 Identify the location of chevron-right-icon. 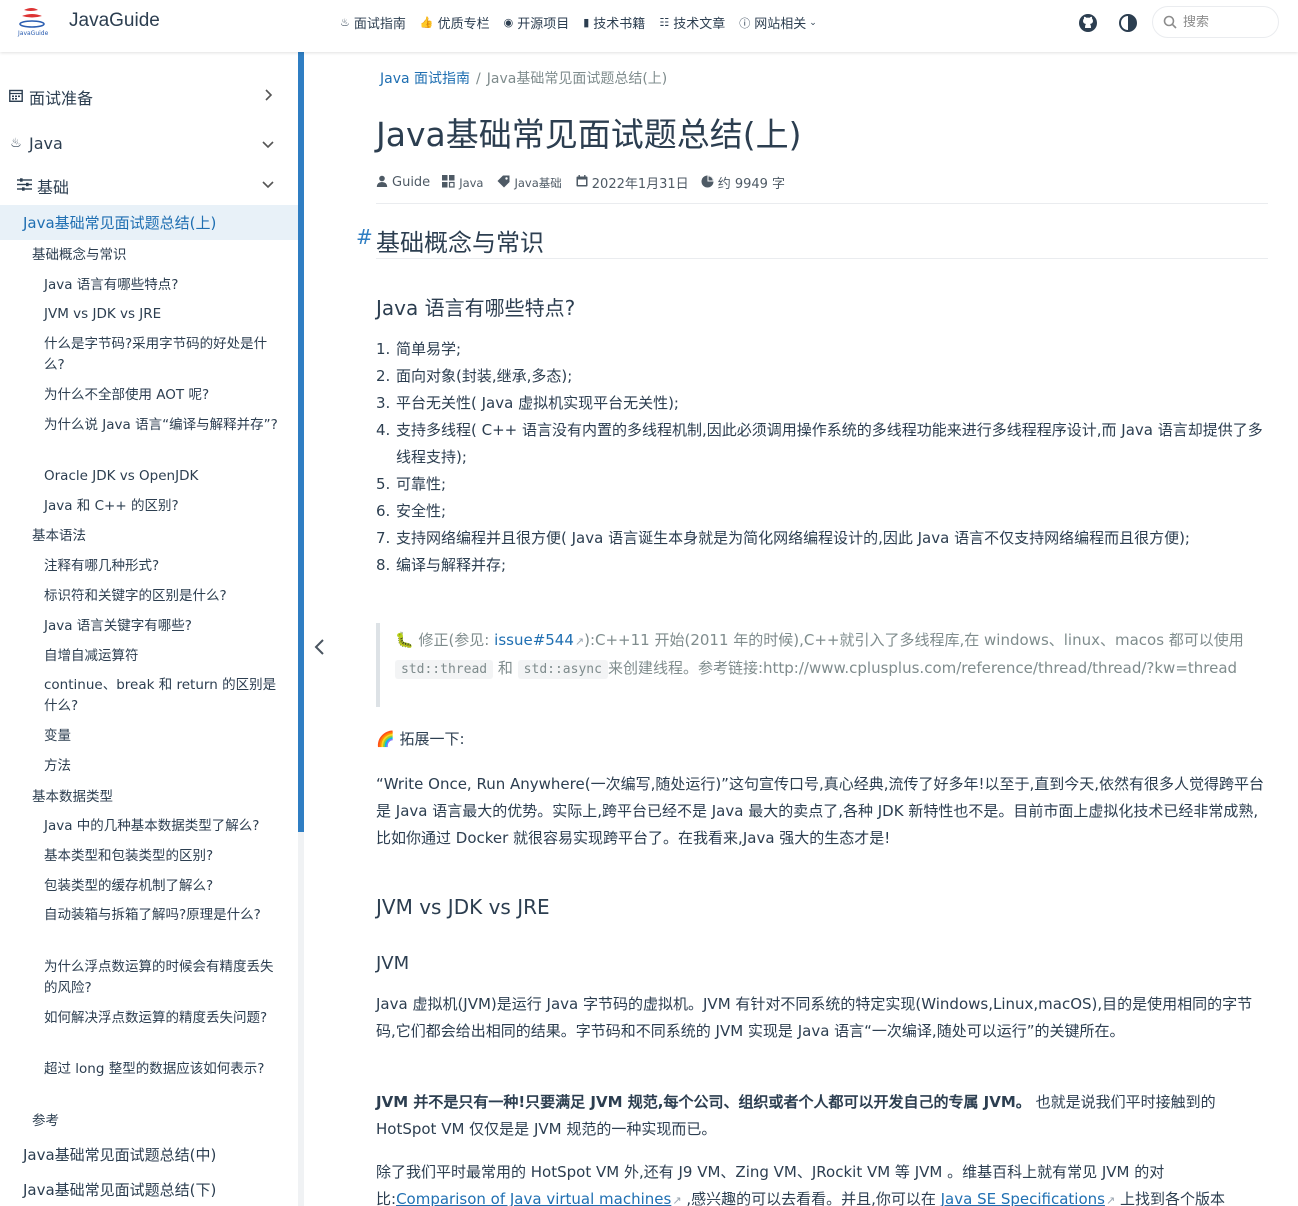
(269, 95).